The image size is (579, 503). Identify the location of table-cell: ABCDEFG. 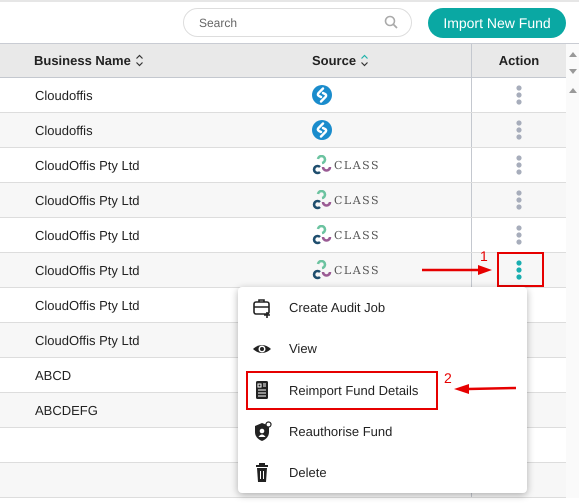
(66, 410).